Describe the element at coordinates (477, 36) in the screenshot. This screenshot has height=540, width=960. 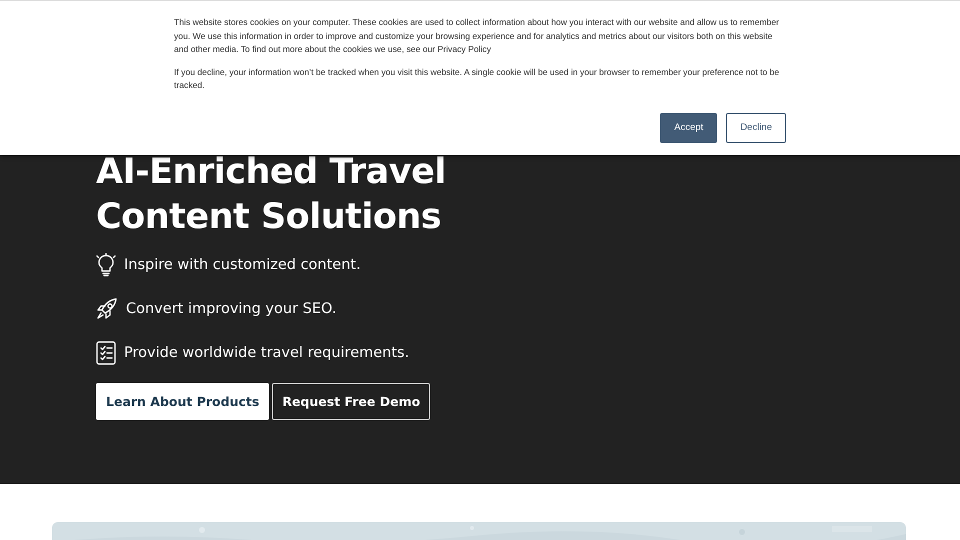
I see `cookie-notice-text: This website stores cookies on your computer. These cookies are used to collect information about how you interact with our website and allow us to remember you. We use this information in order to improve and customize your browsing experience and for analytics and metrics about our visitors both on this website and other media. To find out more about the cookies we use, see our Privacy Policy` at that location.